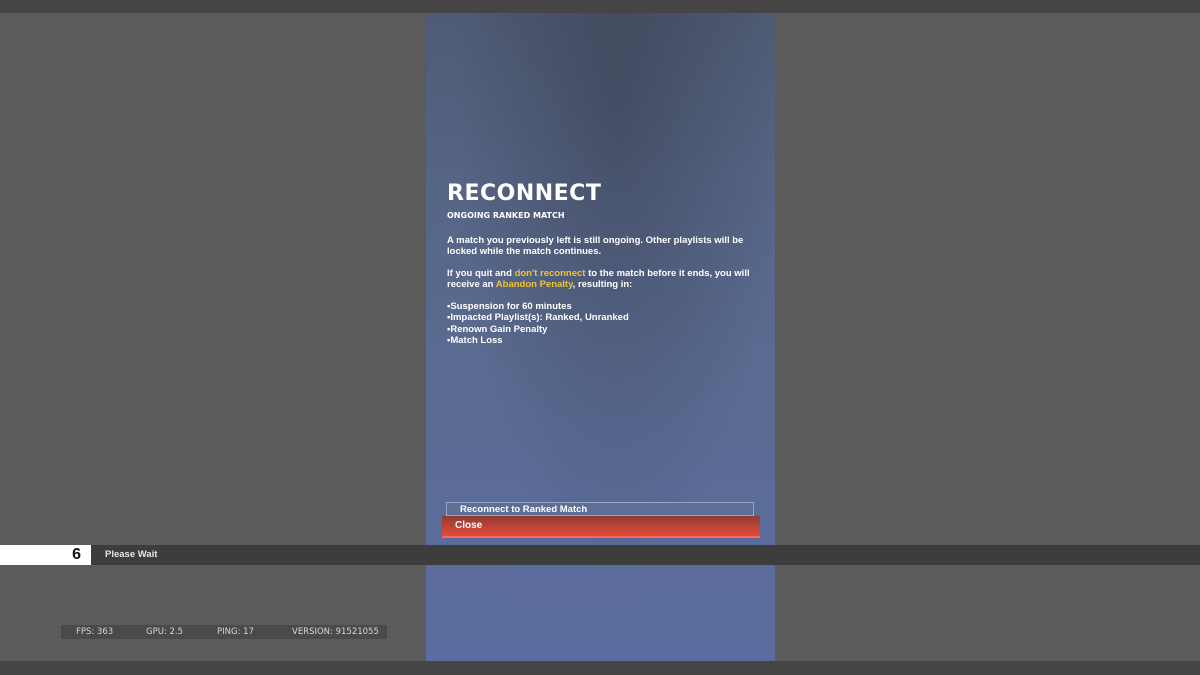 The height and width of the screenshot is (675, 1200). I want to click on wait-countdown: 6, so click(45, 555).